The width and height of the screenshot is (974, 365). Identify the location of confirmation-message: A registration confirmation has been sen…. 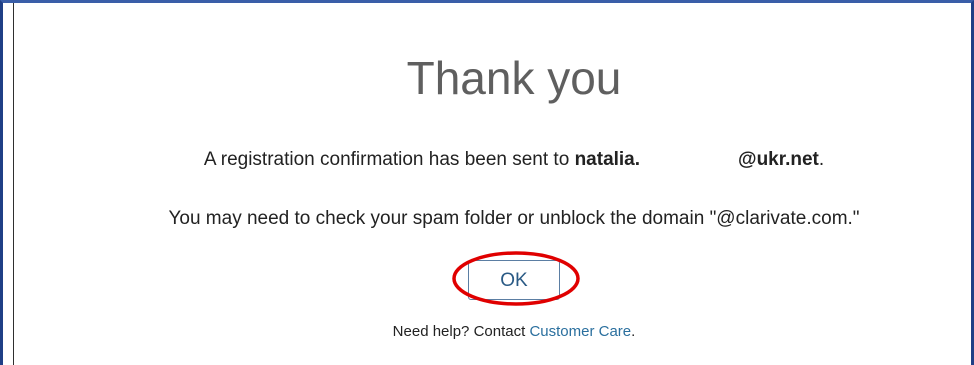
(494, 160).